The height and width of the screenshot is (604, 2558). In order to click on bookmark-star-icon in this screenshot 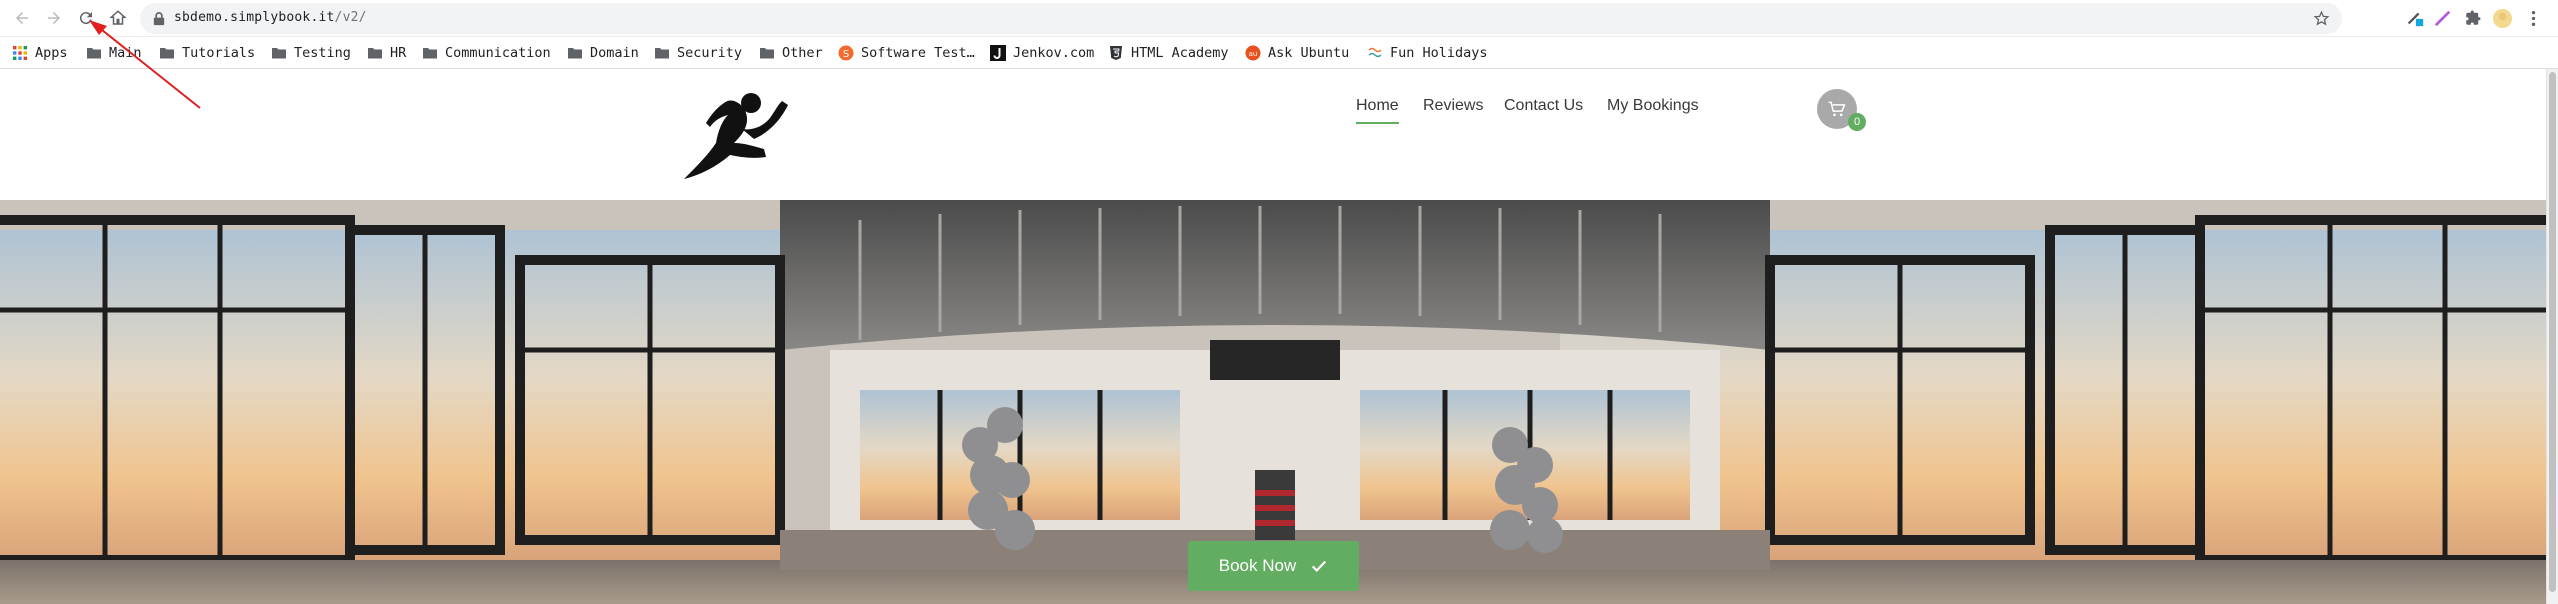, I will do `click(2321, 18)`.